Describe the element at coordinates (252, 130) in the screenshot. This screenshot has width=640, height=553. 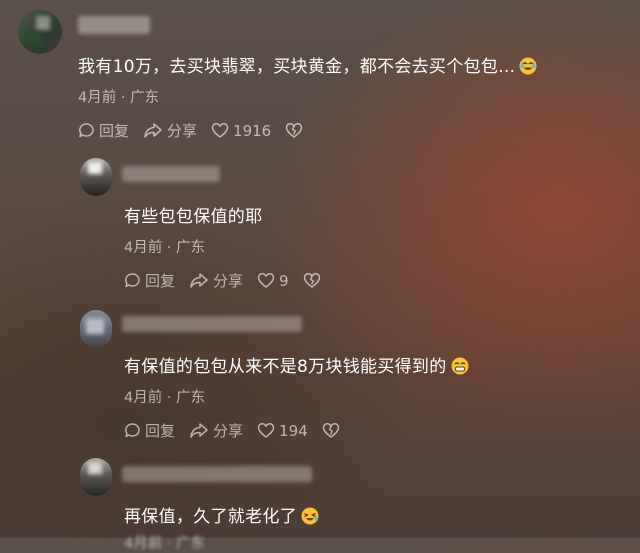
I see `like-count: 1916` at that location.